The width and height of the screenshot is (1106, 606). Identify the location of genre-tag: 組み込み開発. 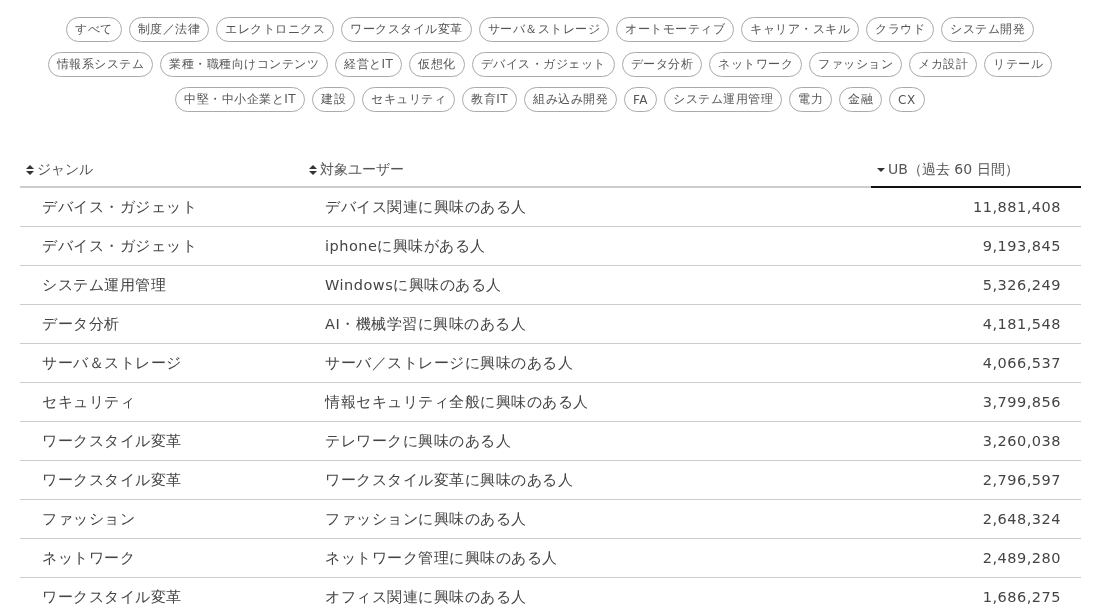
(571, 99).